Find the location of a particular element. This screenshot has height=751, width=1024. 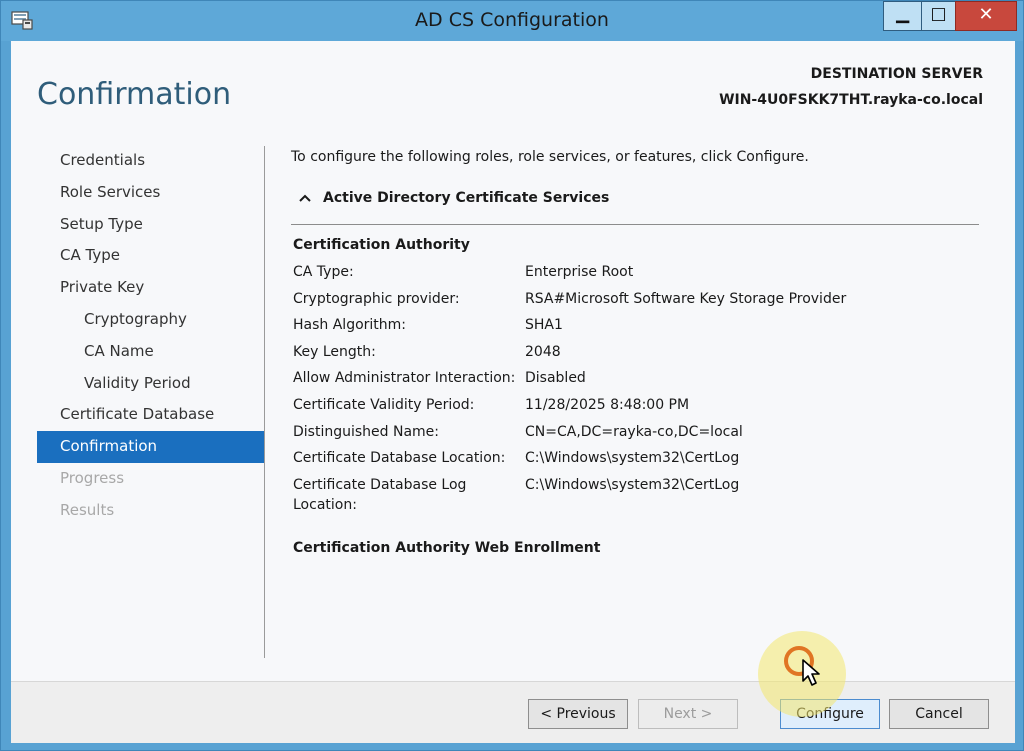

section-header: Active Directory Certificate Services is located at coordinates (454, 198).